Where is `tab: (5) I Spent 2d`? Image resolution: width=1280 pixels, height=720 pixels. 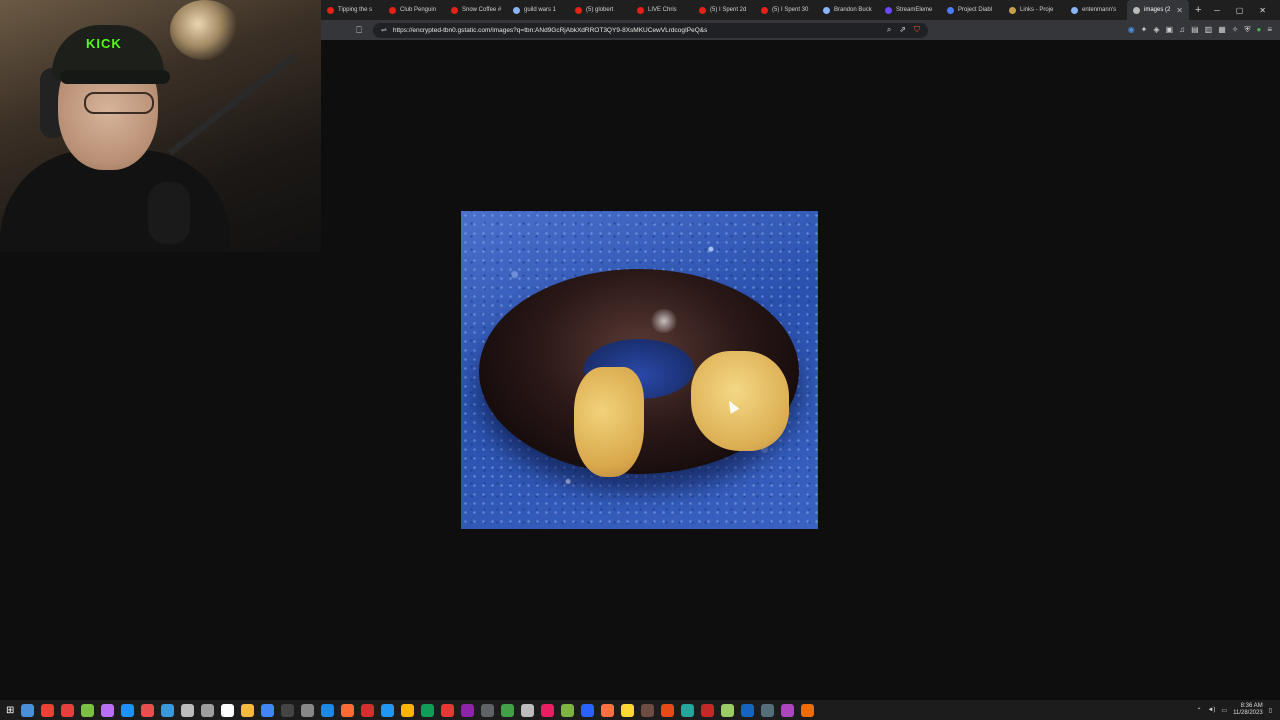 tab: (5) I Spent 2d is located at coordinates (724, 10).